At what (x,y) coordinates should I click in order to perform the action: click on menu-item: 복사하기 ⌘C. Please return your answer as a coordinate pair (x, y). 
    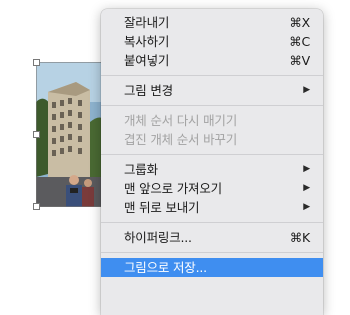
    Looking at the image, I should click on (212, 41).